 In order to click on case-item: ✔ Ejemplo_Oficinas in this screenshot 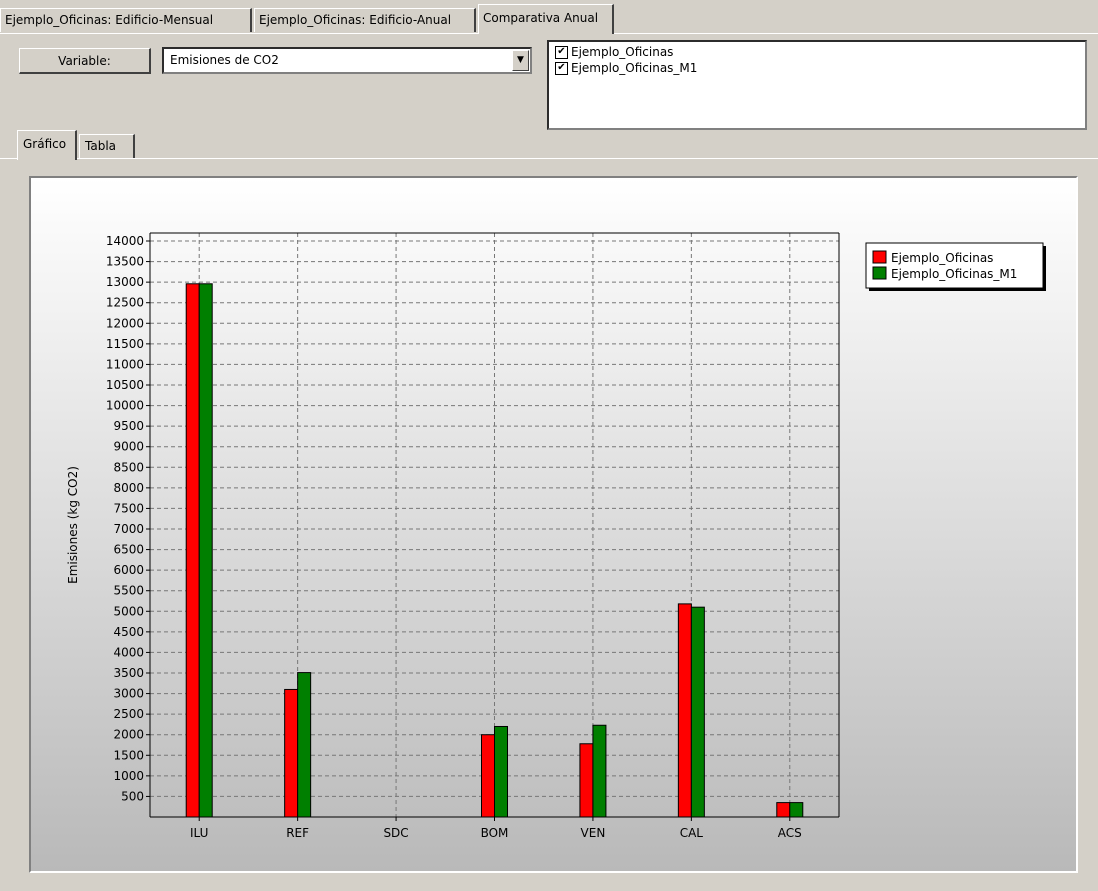, I will do `click(614, 53)`.